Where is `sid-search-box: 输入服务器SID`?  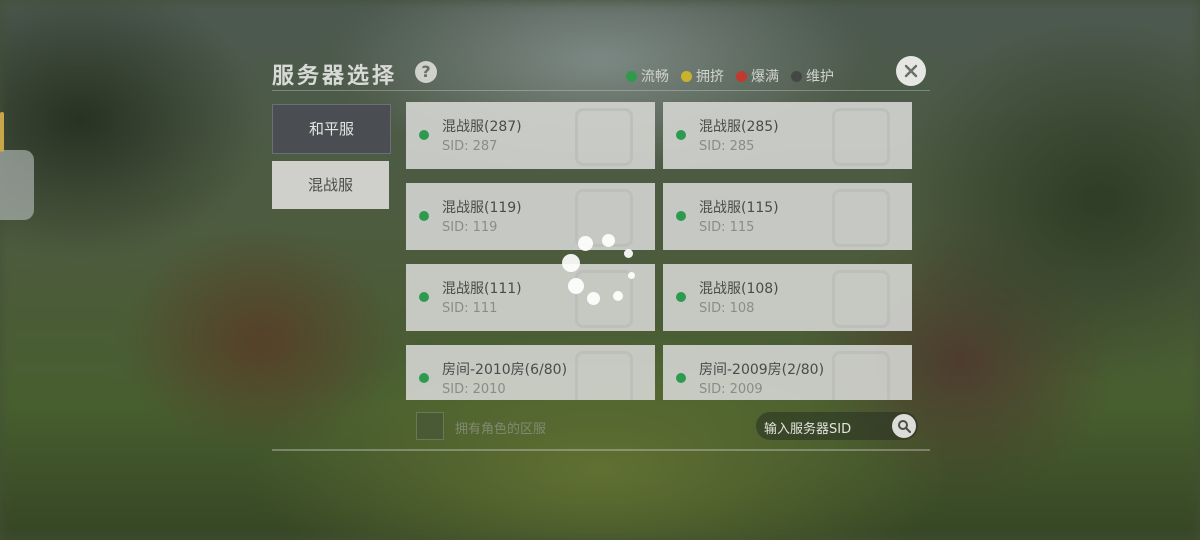 sid-search-box: 输入服务器SID is located at coordinates (837, 426).